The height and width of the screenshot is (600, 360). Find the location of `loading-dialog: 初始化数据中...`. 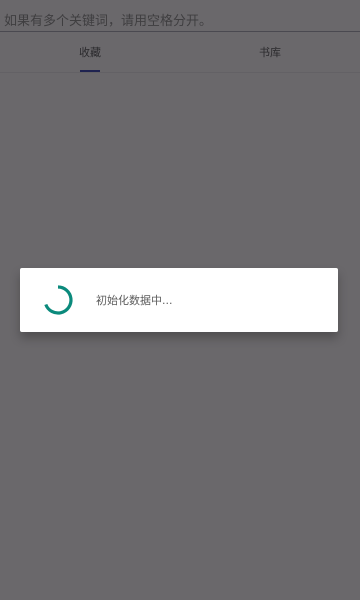

loading-dialog: 初始化数据中... is located at coordinates (179, 300).